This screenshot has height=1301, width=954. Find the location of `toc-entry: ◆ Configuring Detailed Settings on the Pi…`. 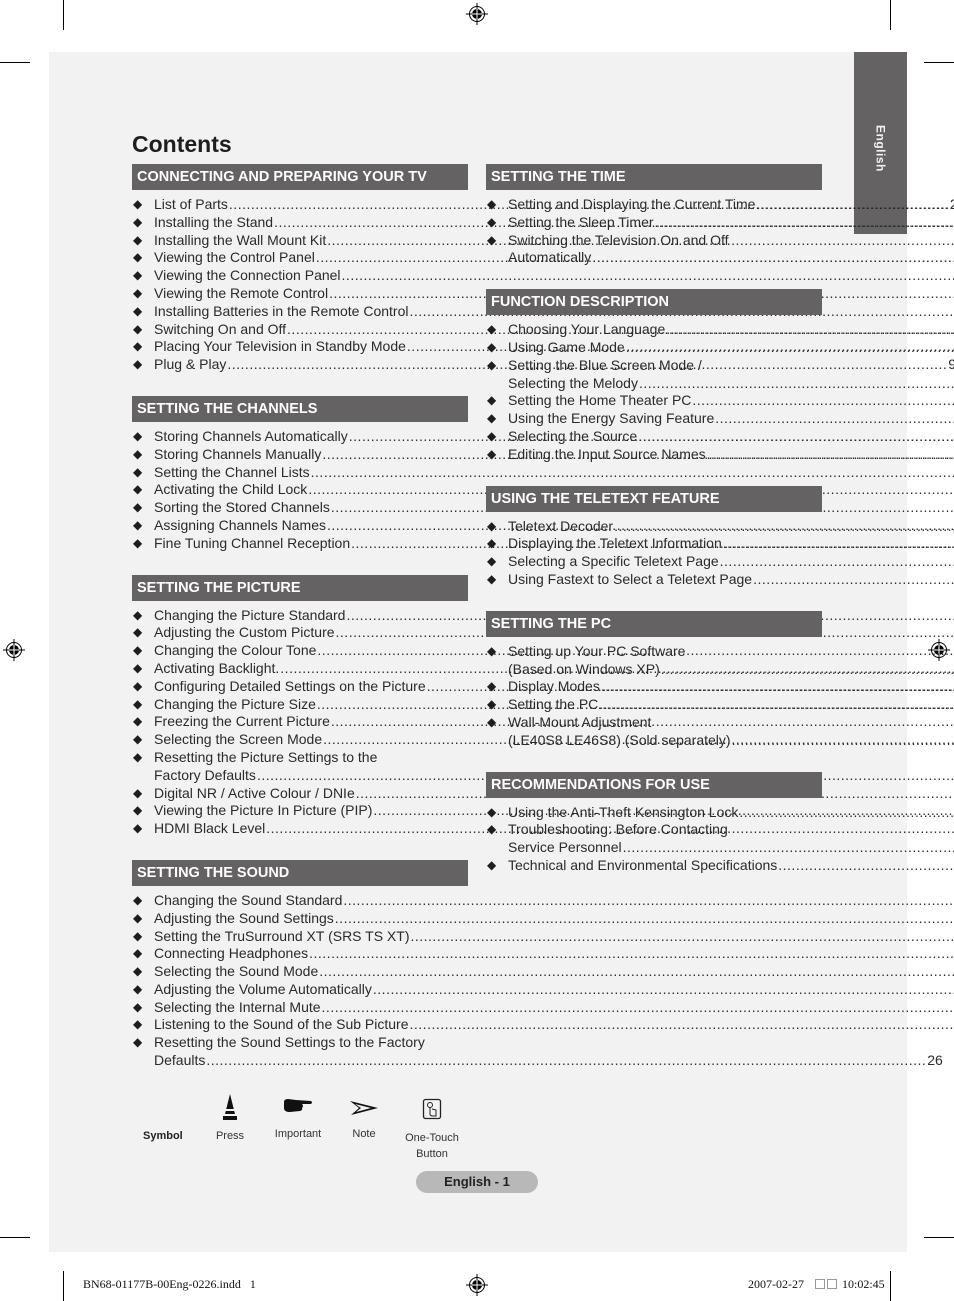

toc-entry: ◆ Configuring Detailed Settings on the Pi… is located at coordinates (300, 687).